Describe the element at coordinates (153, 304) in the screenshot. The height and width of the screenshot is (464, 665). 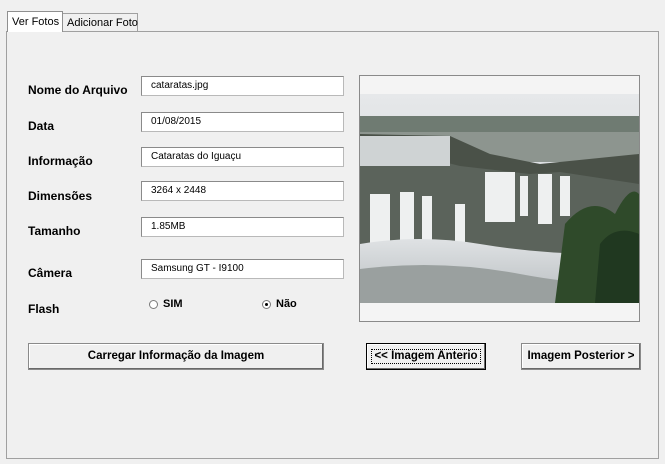
I see `radio-unchecked-icon` at that location.